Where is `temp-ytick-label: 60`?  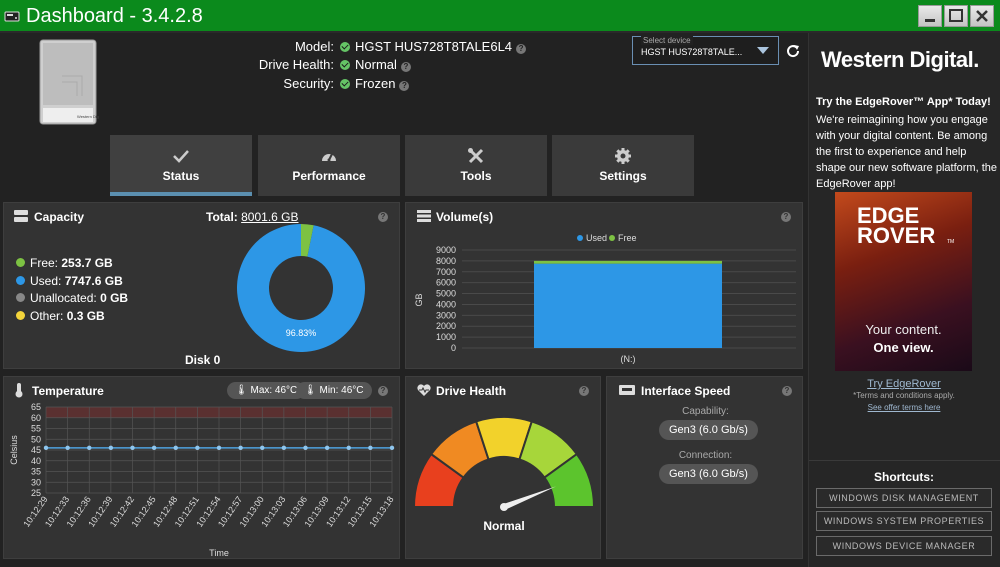
temp-ytick-label: 60 is located at coordinates (36, 418).